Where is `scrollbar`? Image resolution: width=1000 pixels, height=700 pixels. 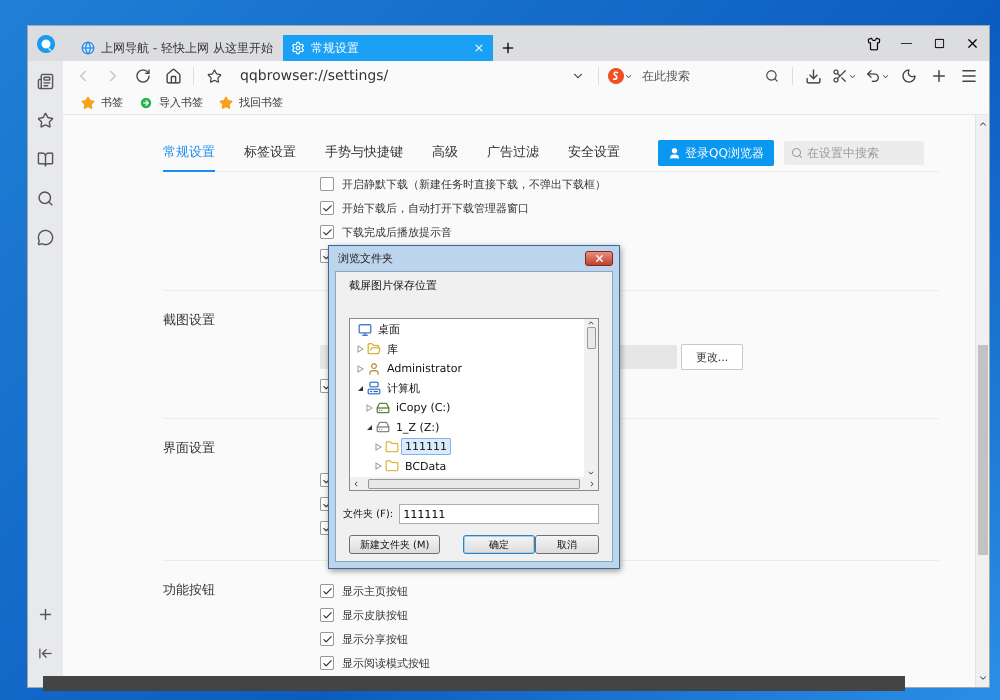
scrollbar is located at coordinates (982, 401).